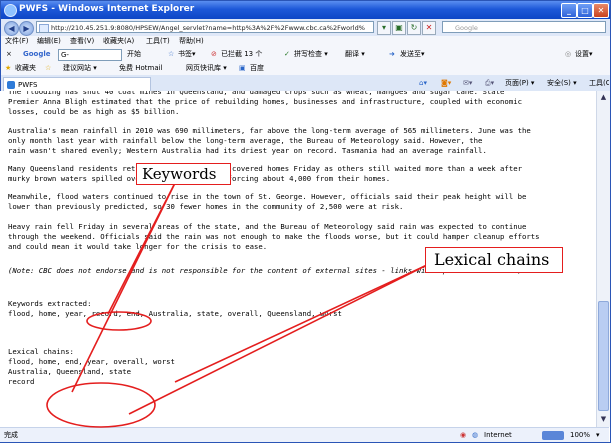 This screenshot has width=611, height=443. Describe the element at coordinates (585, 10) in the screenshot. I see `maximize-button: □` at that location.